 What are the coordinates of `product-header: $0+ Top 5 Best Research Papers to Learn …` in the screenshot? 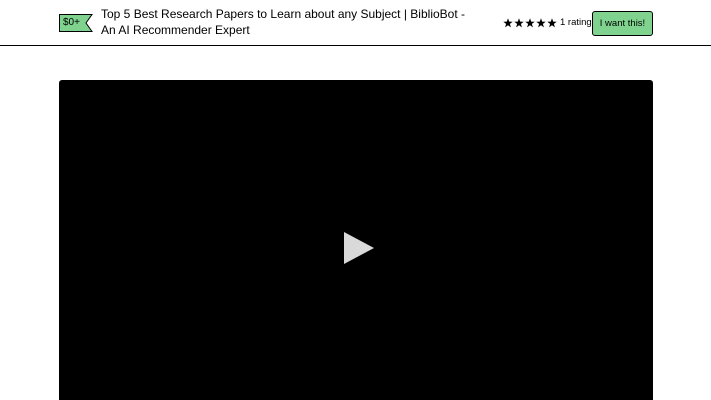 It's located at (355, 23).